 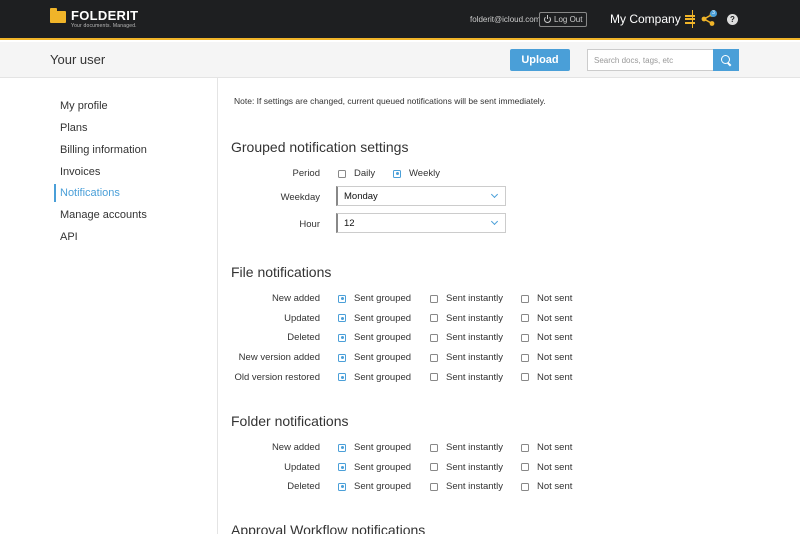 What do you see at coordinates (71, 128) in the screenshot?
I see `sidebar-item-plans: Plans` at bounding box center [71, 128].